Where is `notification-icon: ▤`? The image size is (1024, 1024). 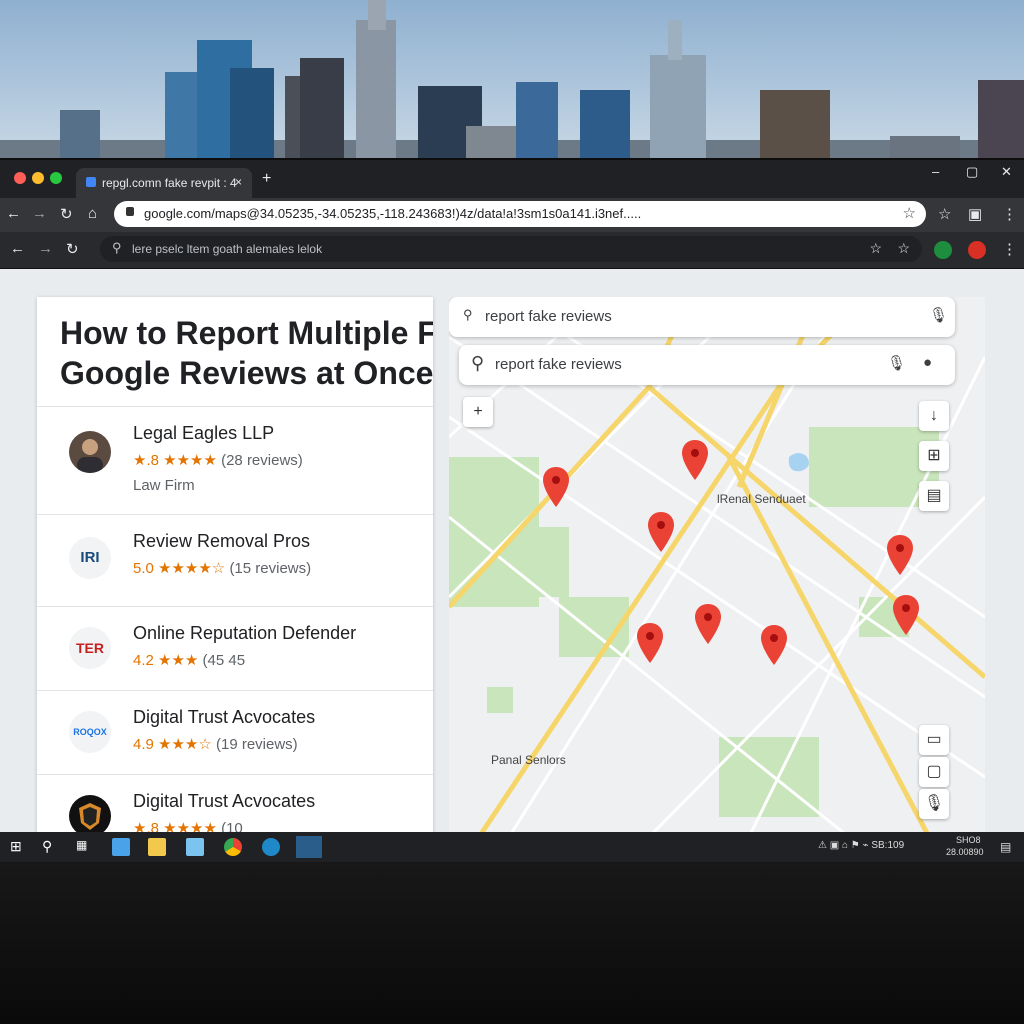 notification-icon: ▤ is located at coordinates (1005, 847).